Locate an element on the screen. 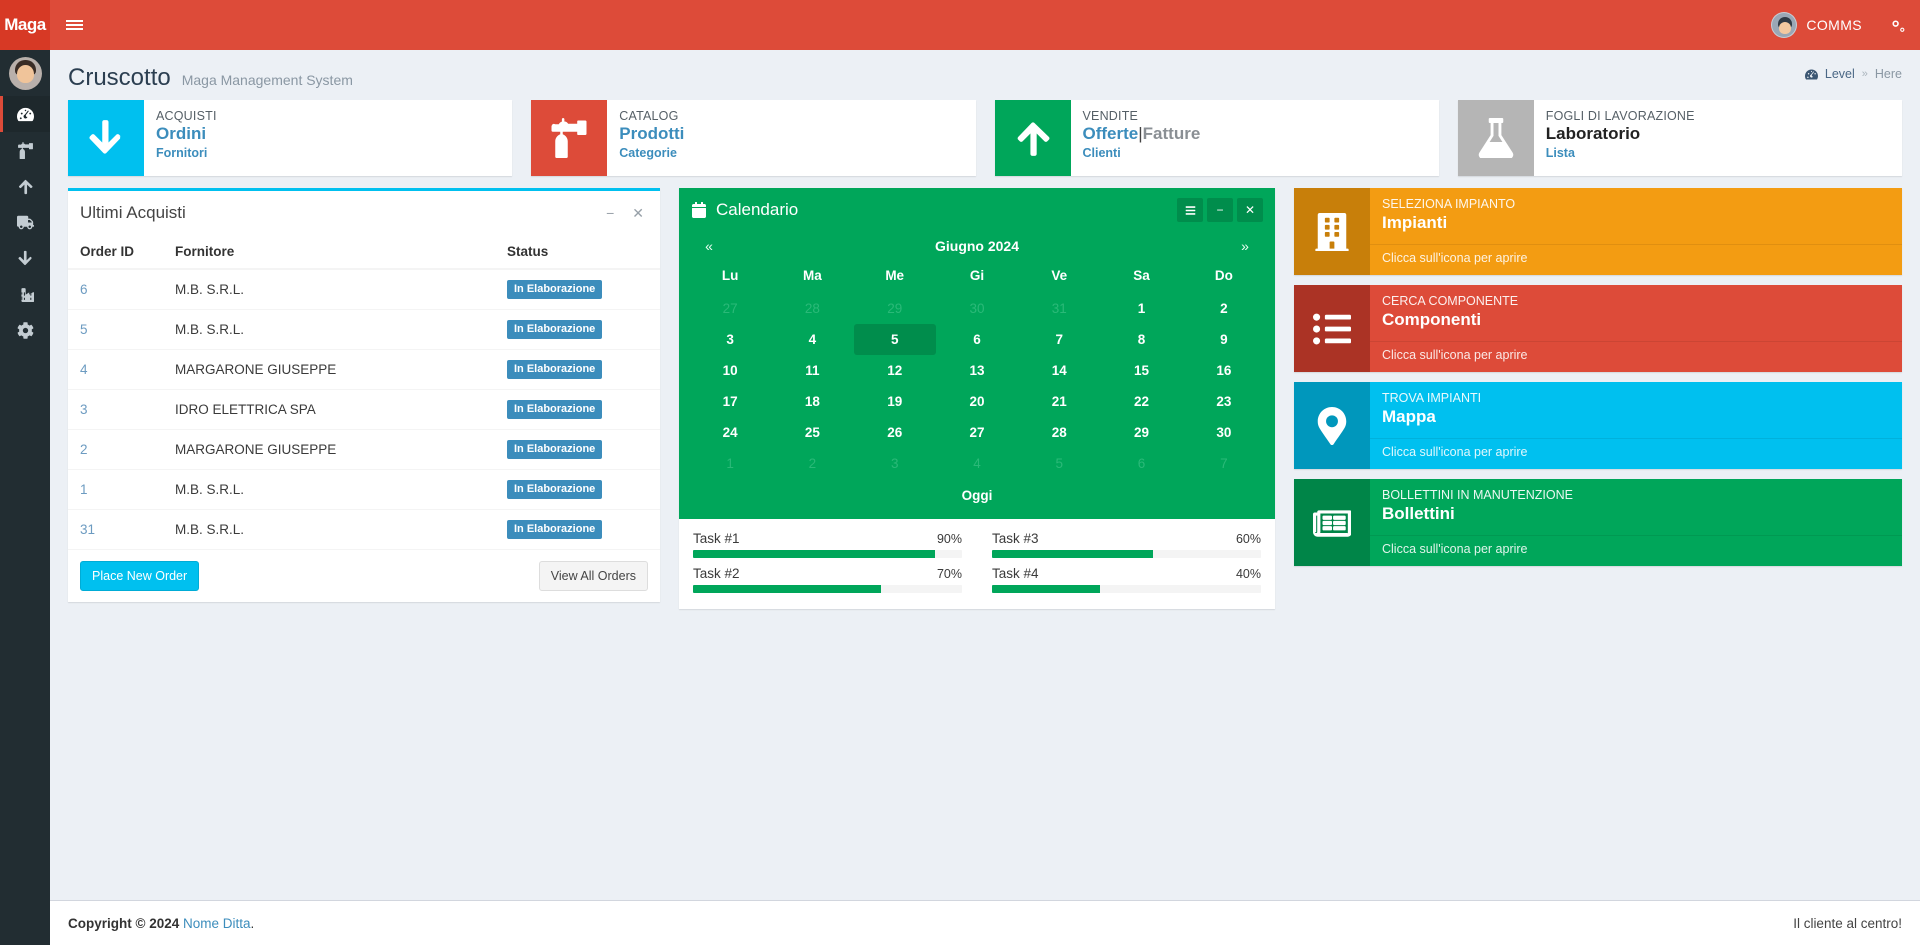 Image resolution: width=1920 pixels, height=945 pixels. calendar-day: 14 is located at coordinates (1059, 370).